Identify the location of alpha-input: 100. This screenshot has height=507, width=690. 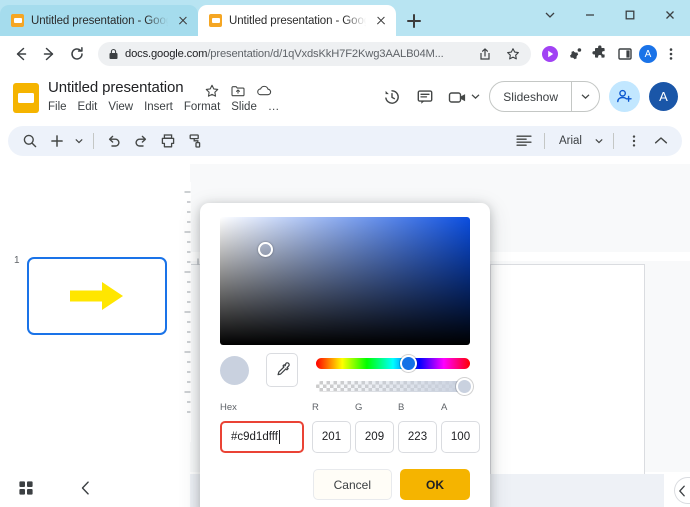
(460, 437).